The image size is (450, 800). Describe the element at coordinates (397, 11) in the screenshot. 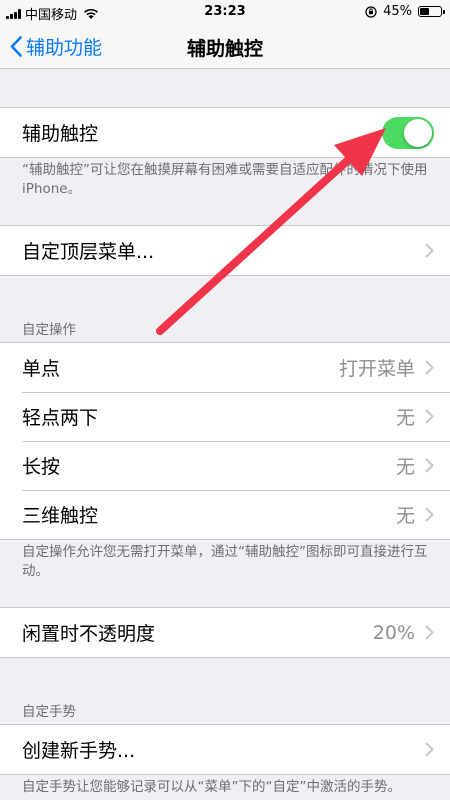

I see `battery-percent: 45%` at that location.